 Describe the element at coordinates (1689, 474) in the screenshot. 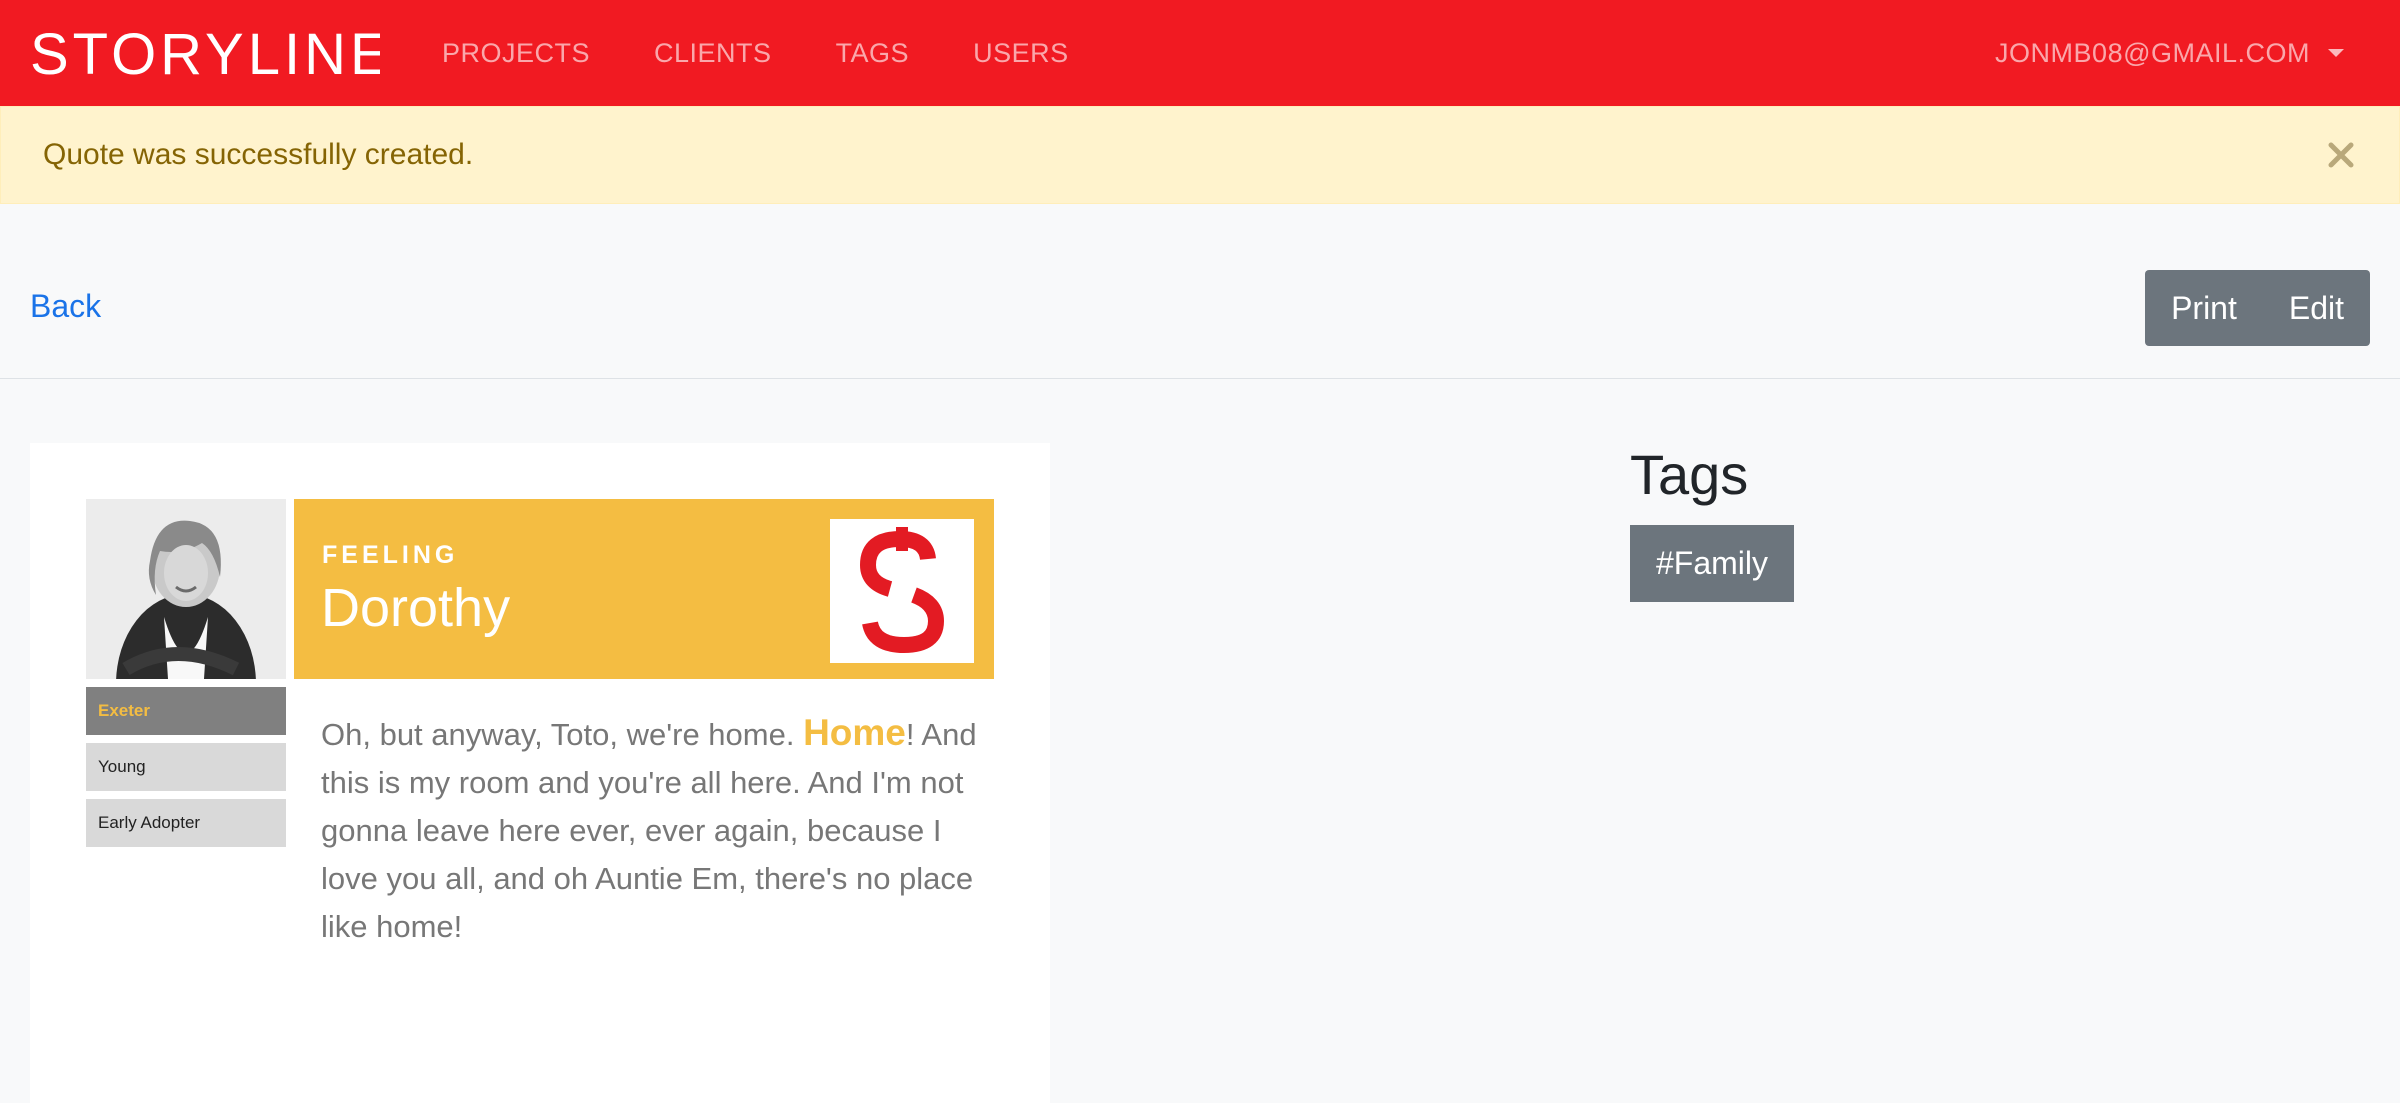

I see `tags-heading: Tags` at that location.